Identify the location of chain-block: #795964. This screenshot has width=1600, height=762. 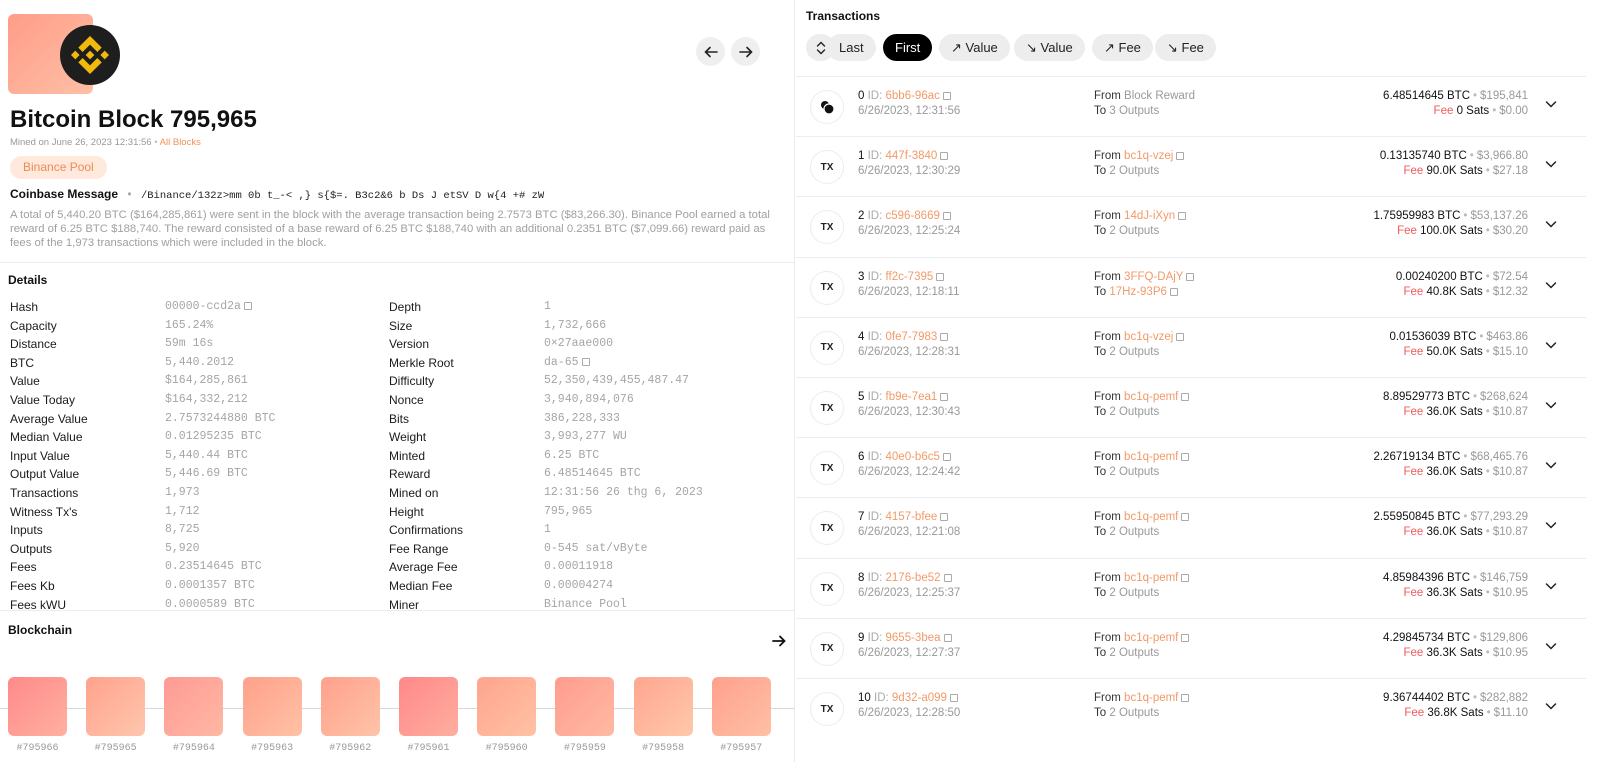
(194, 715).